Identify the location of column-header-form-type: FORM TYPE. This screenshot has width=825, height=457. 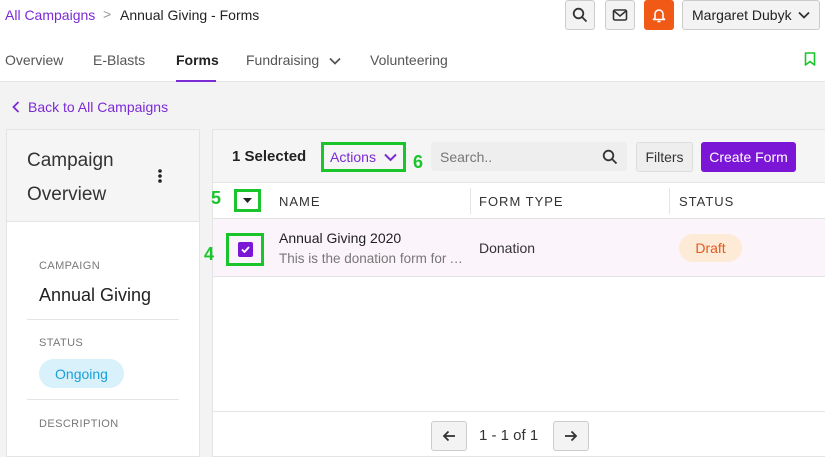
(521, 201).